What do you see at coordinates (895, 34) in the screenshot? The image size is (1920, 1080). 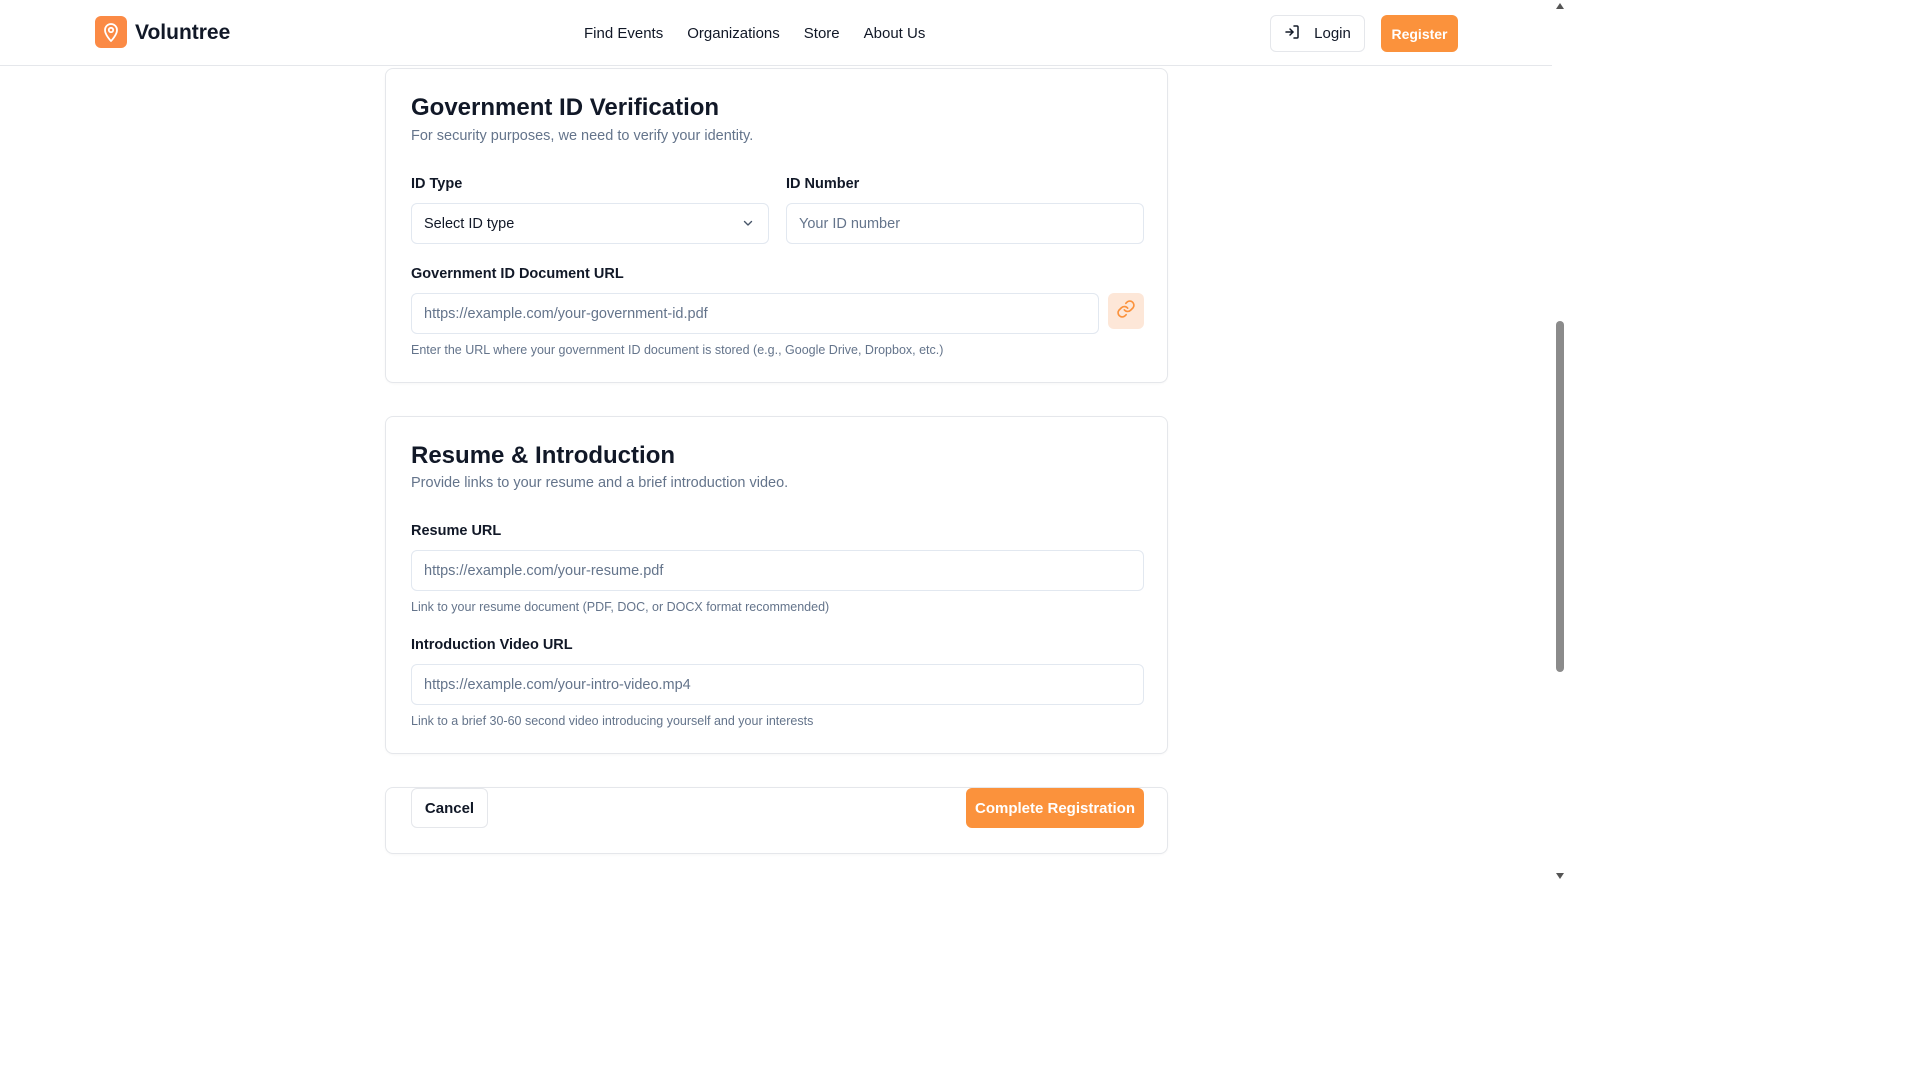 I see `nav-about-us: About Us` at bounding box center [895, 34].